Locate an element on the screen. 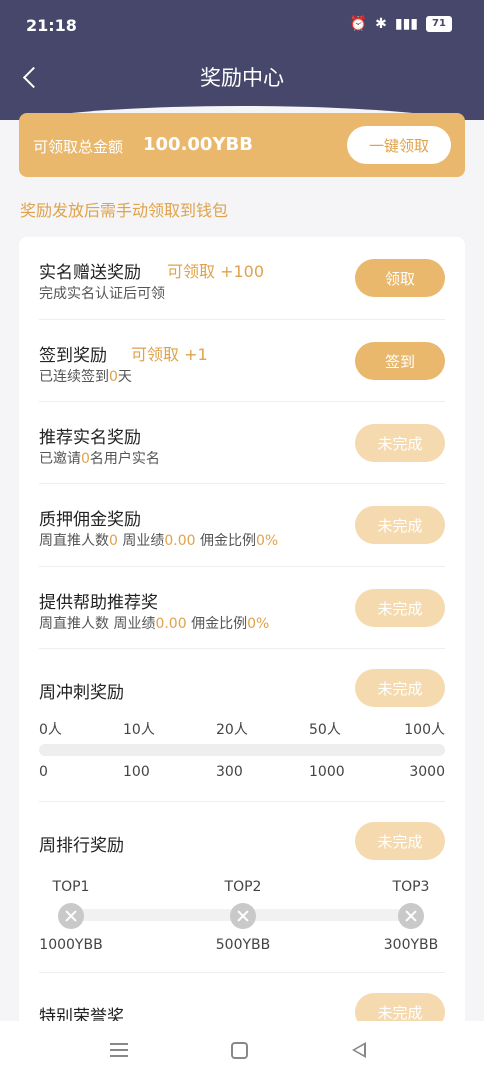  battery-icon: 71 is located at coordinates (439, 24).